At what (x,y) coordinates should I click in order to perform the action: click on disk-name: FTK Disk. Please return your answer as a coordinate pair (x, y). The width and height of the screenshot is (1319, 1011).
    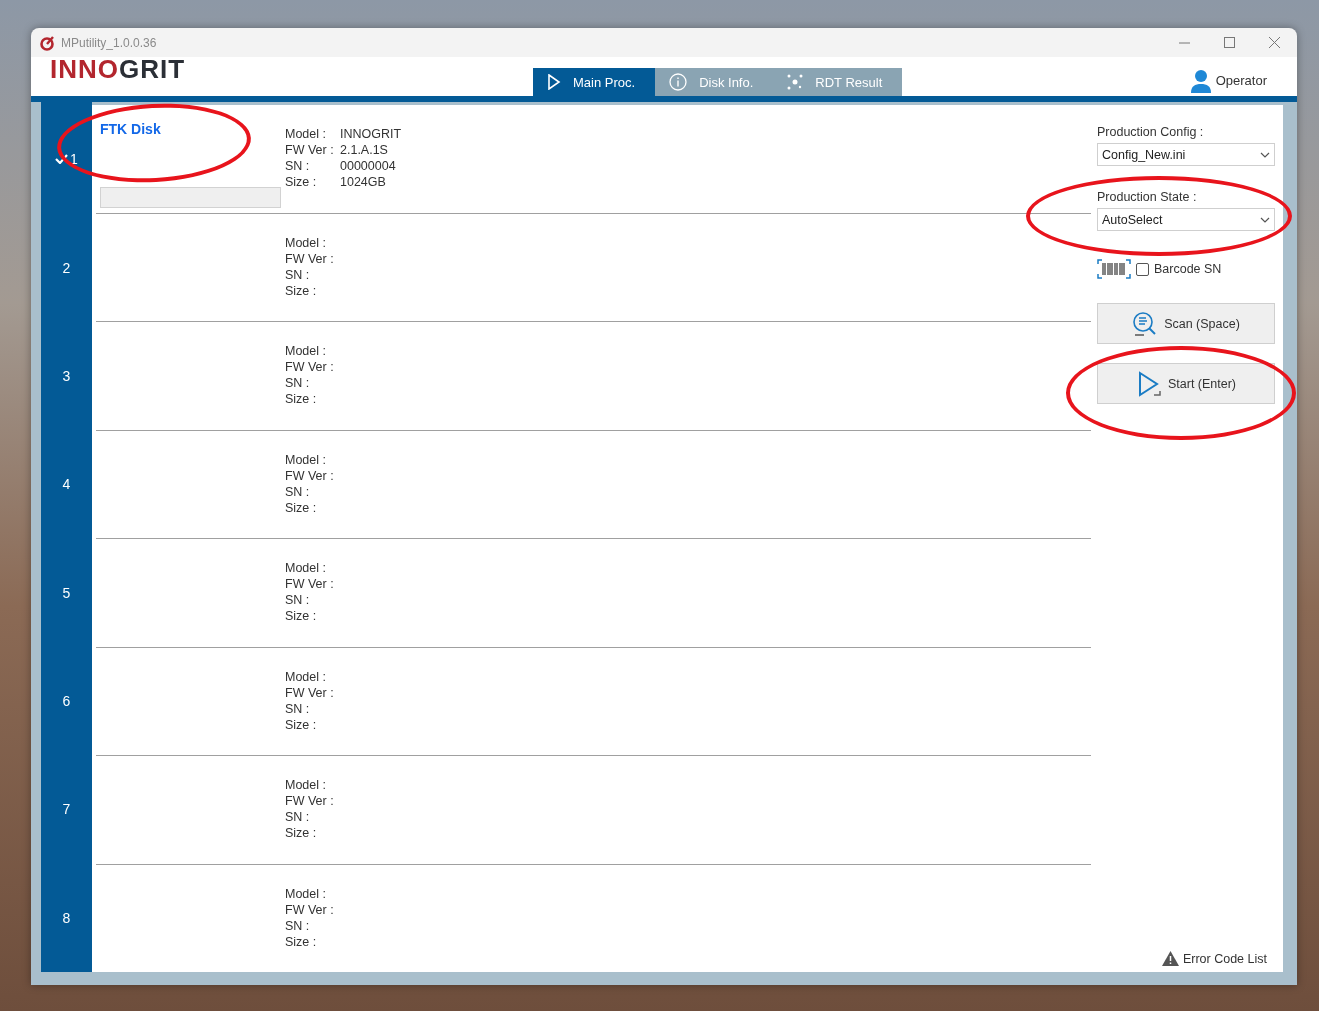
    Looking at the image, I should click on (131, 129).